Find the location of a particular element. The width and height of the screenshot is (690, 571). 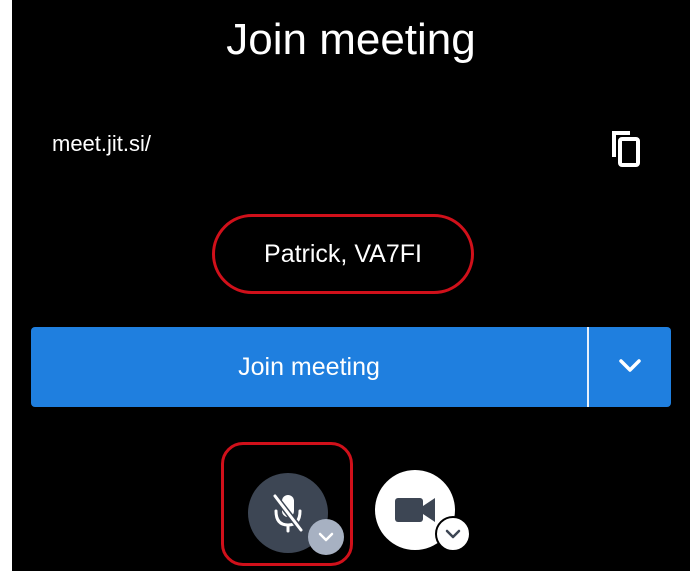

display-name-field-wrapper is located at coordinates (343, 254).